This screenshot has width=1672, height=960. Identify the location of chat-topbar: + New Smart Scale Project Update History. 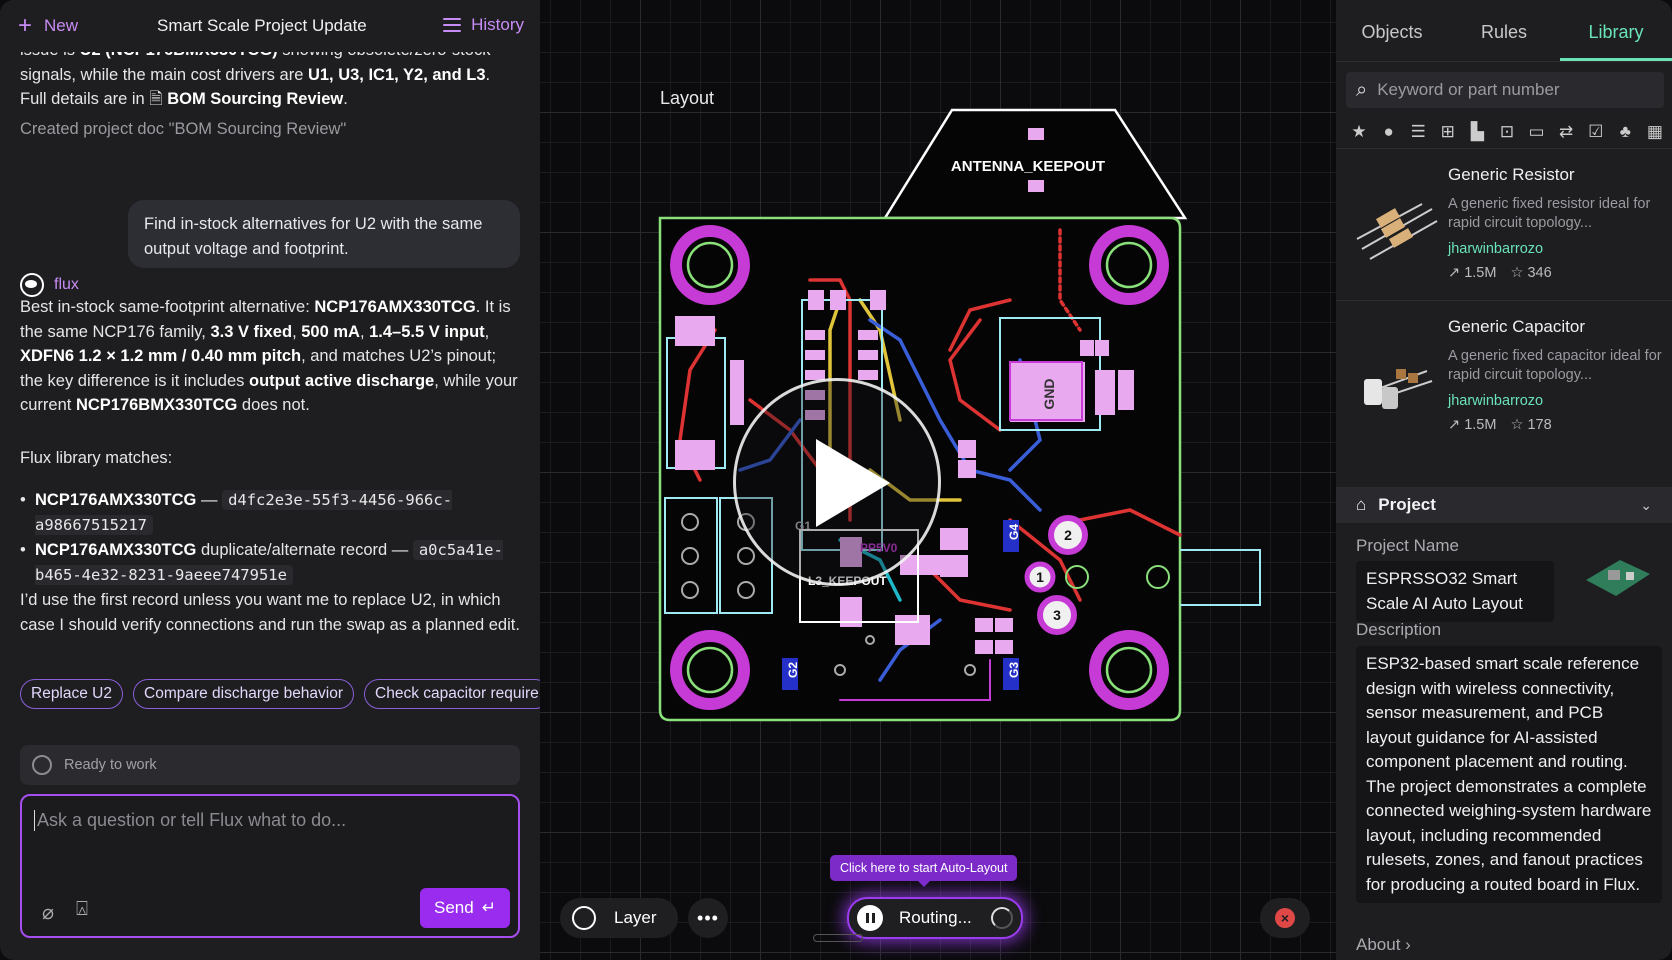
(270, 26).